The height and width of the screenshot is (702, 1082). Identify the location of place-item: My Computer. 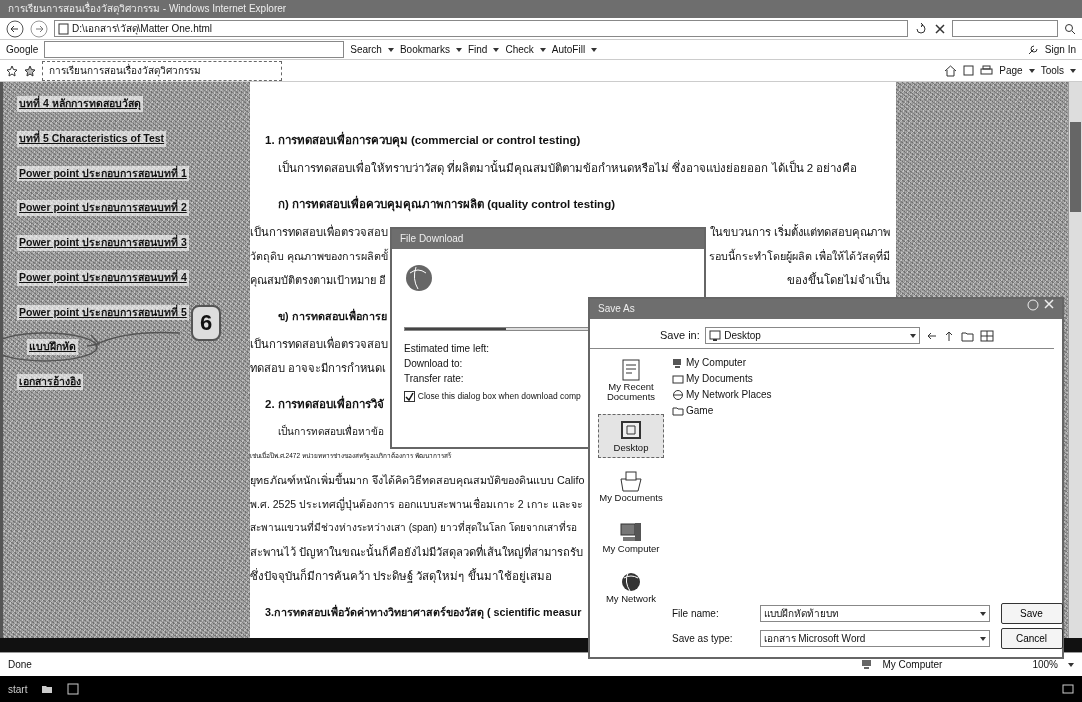
(631, 537).